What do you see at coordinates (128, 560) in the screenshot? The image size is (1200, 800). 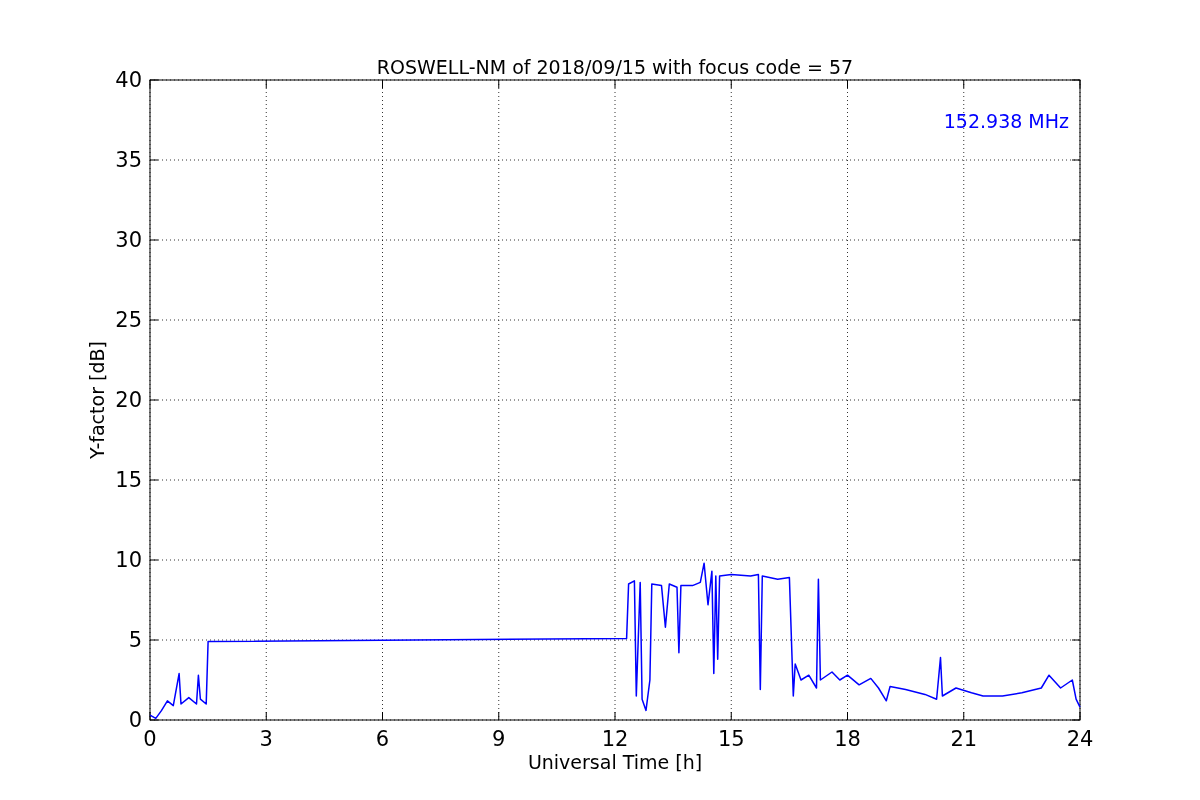 I see `y-tick-label: 10` at bounding box center [128, 560].